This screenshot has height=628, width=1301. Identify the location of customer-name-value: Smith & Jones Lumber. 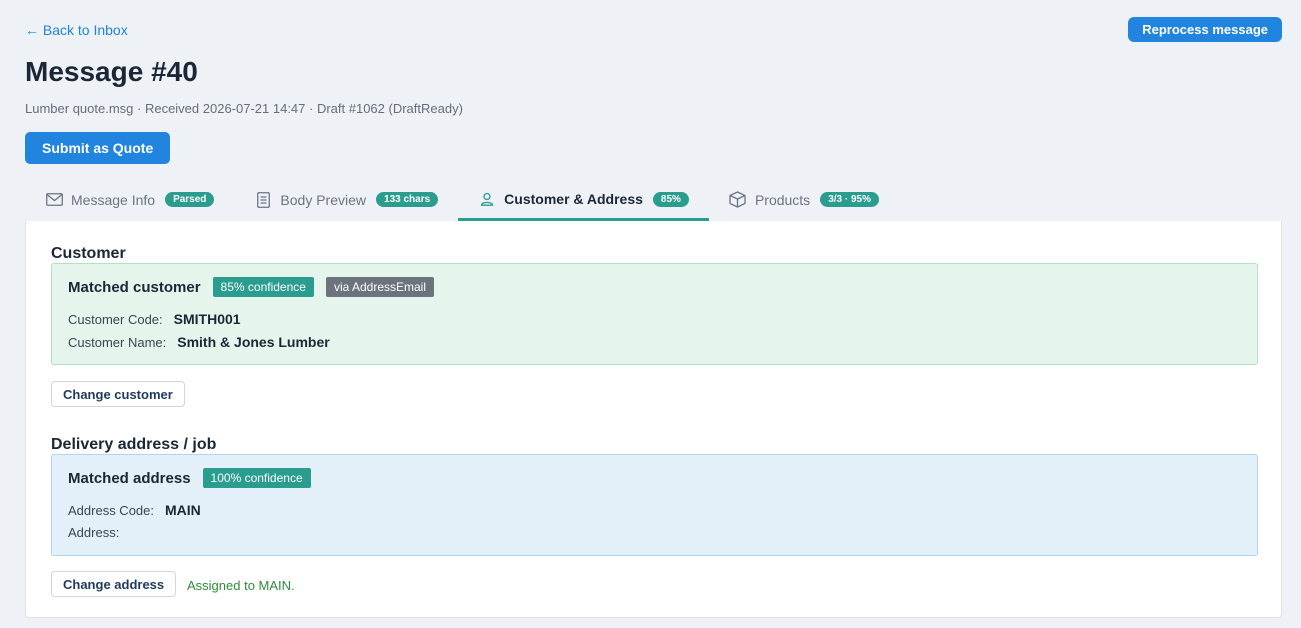
(253, 342).